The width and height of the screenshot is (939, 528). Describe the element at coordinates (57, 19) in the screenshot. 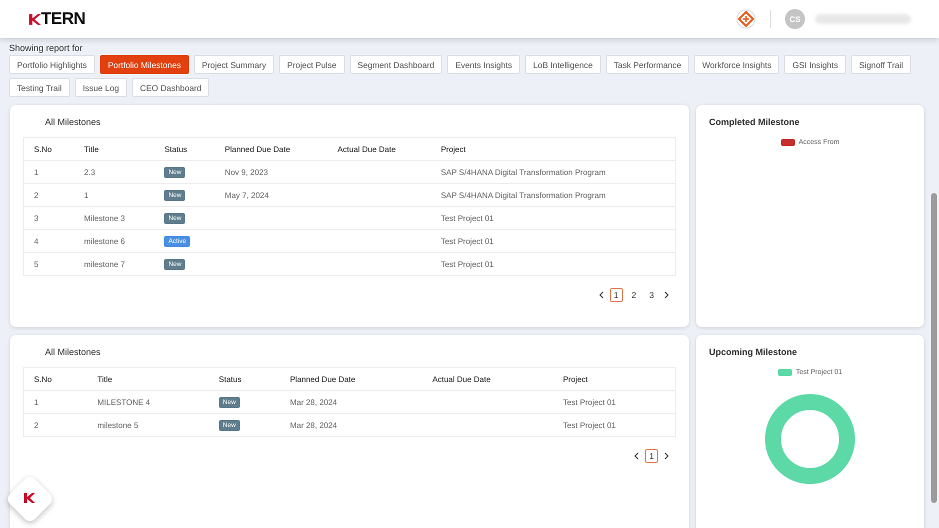

I see `logo: TERN` at that location.